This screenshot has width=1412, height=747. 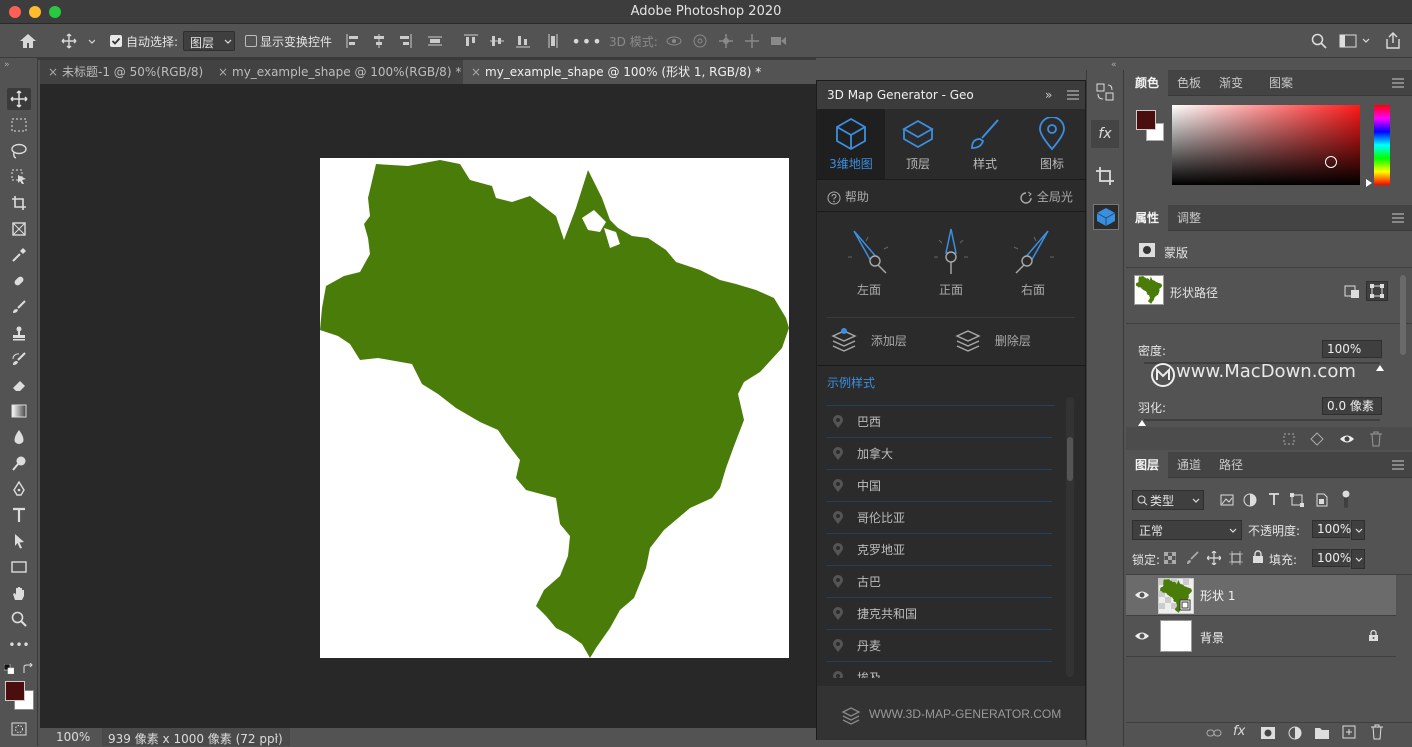 I want to click on clone-stamp-tool-icon, so click(x=19, y=333).